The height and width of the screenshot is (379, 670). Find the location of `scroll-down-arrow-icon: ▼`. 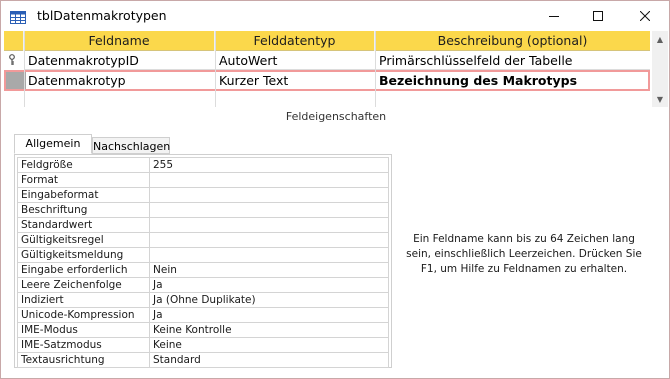

scroll-down-arrow-icon: ▼ is located at coordinates (660, 99).